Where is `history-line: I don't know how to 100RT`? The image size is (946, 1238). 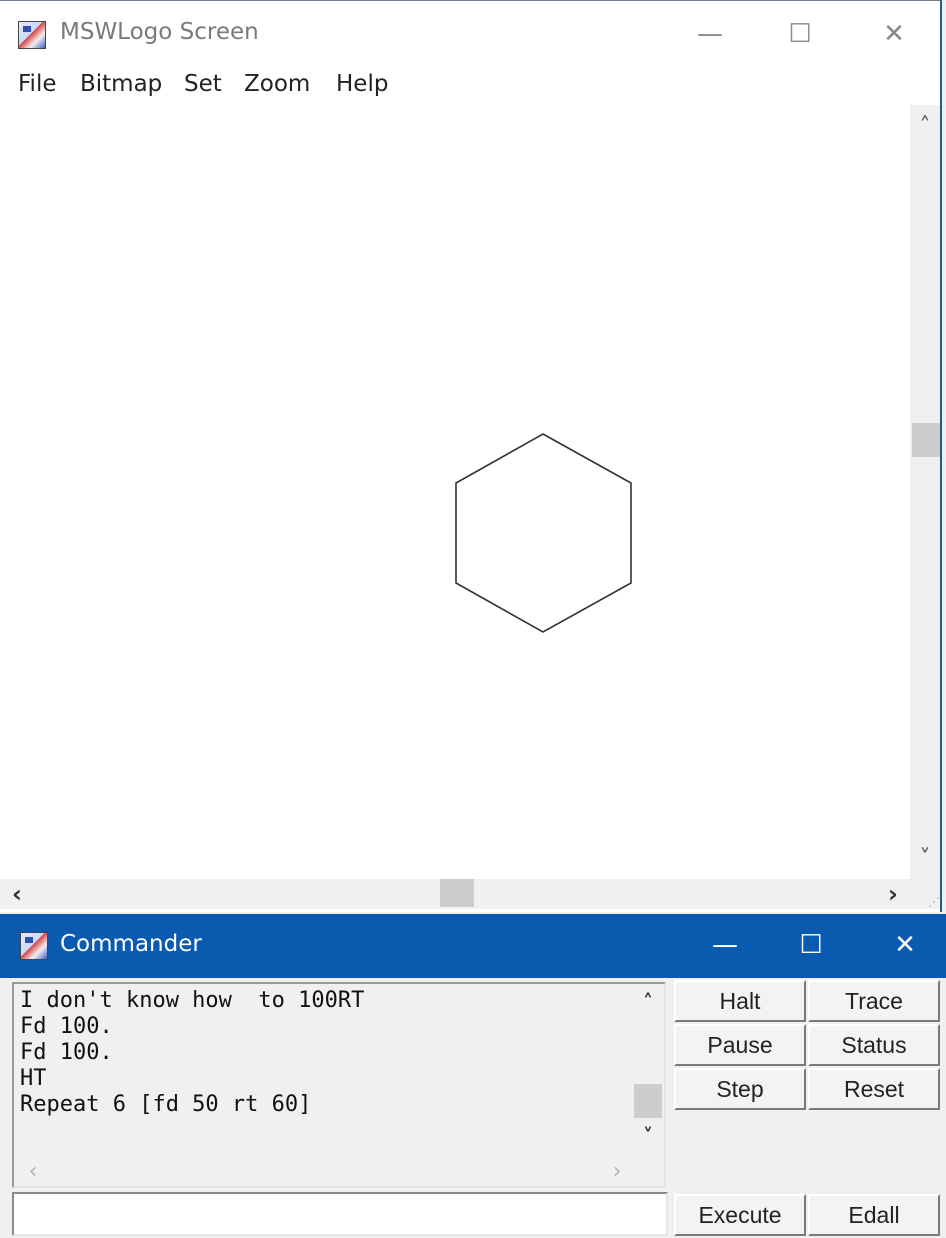 history-line: I don't know how to 100RT is located at coordinates (192, 1001).